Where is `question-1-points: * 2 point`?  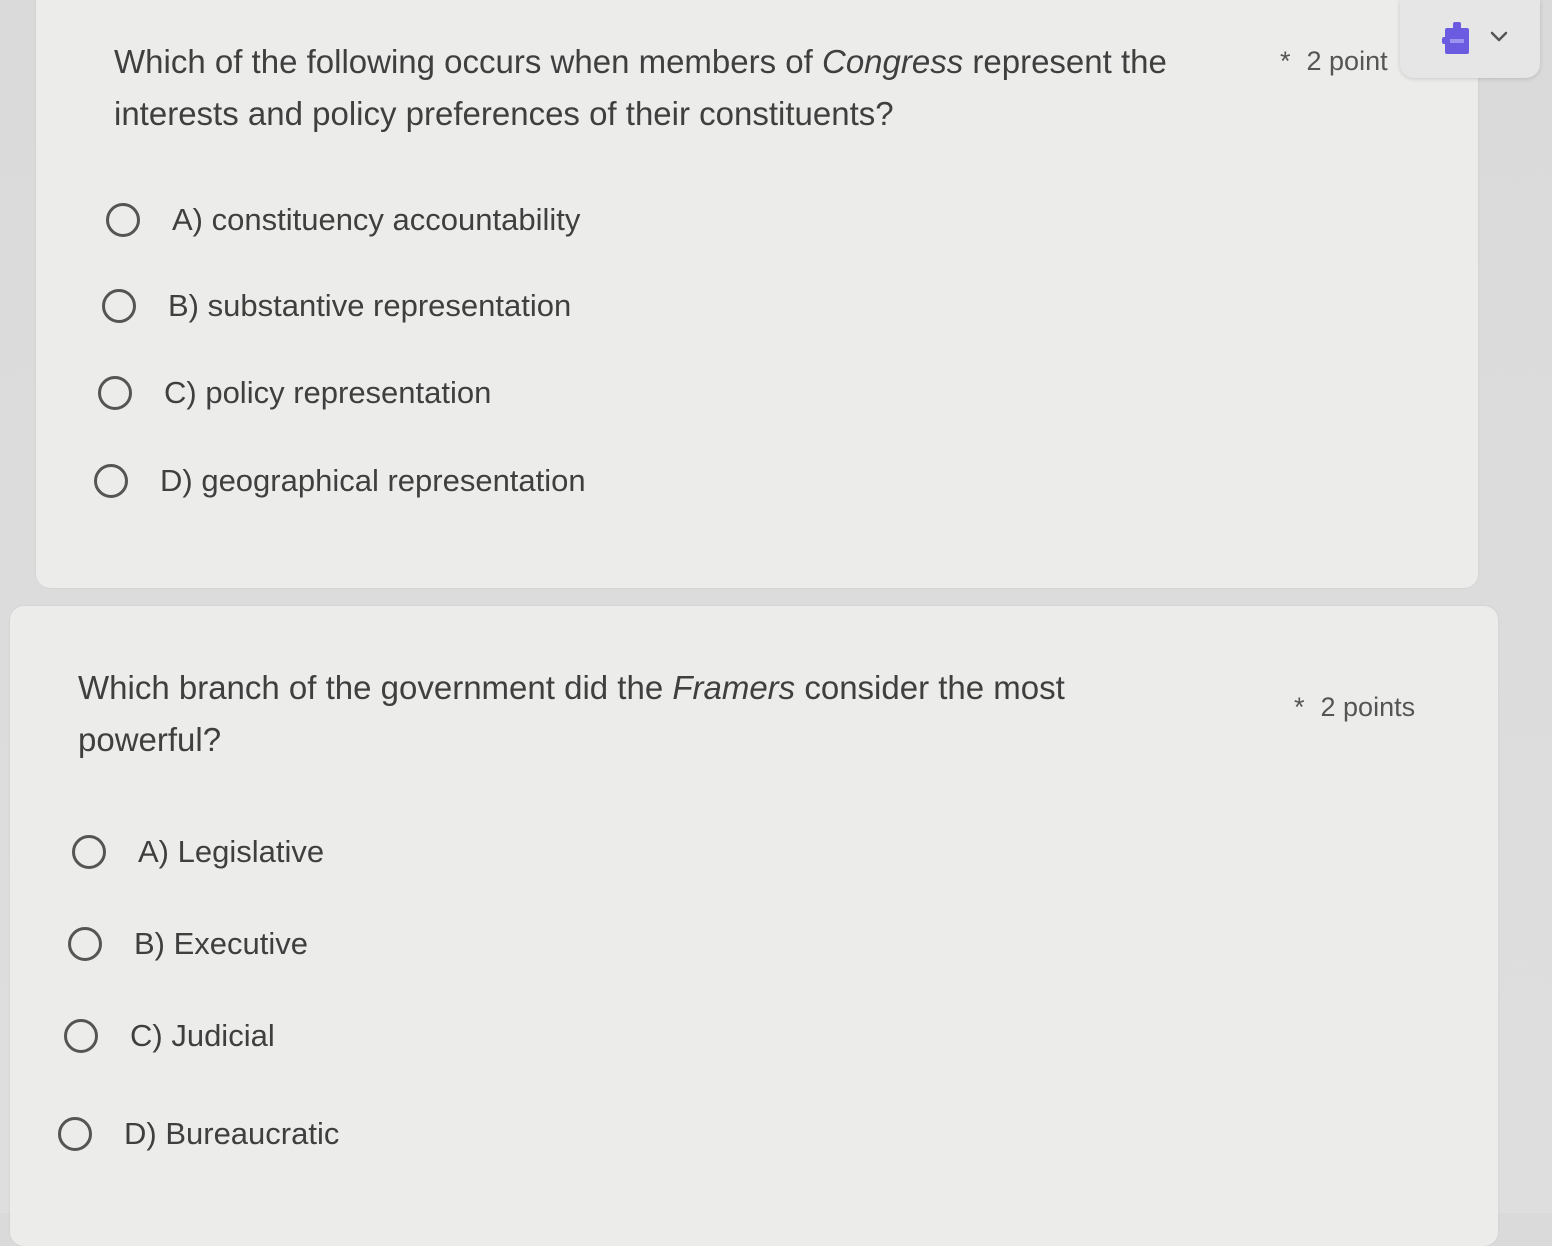 question-1-points: * 2 point is located at coordinates (1334, 61).